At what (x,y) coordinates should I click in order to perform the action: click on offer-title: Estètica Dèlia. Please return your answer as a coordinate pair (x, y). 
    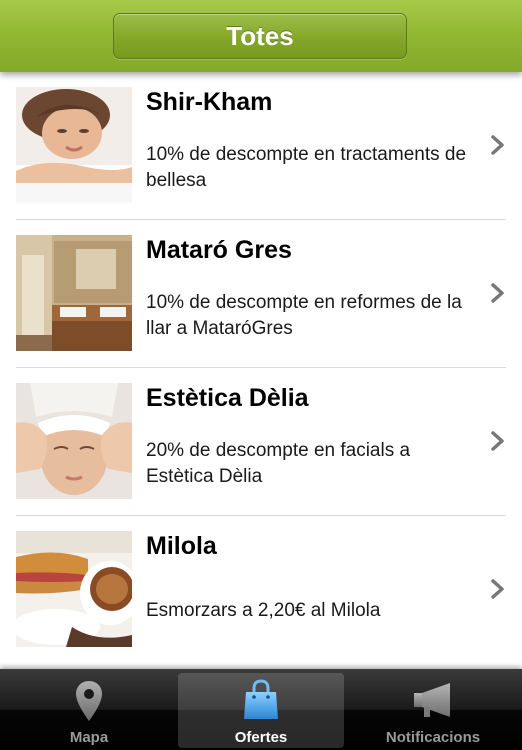
    Looking at the image, I should click on (227, 398).